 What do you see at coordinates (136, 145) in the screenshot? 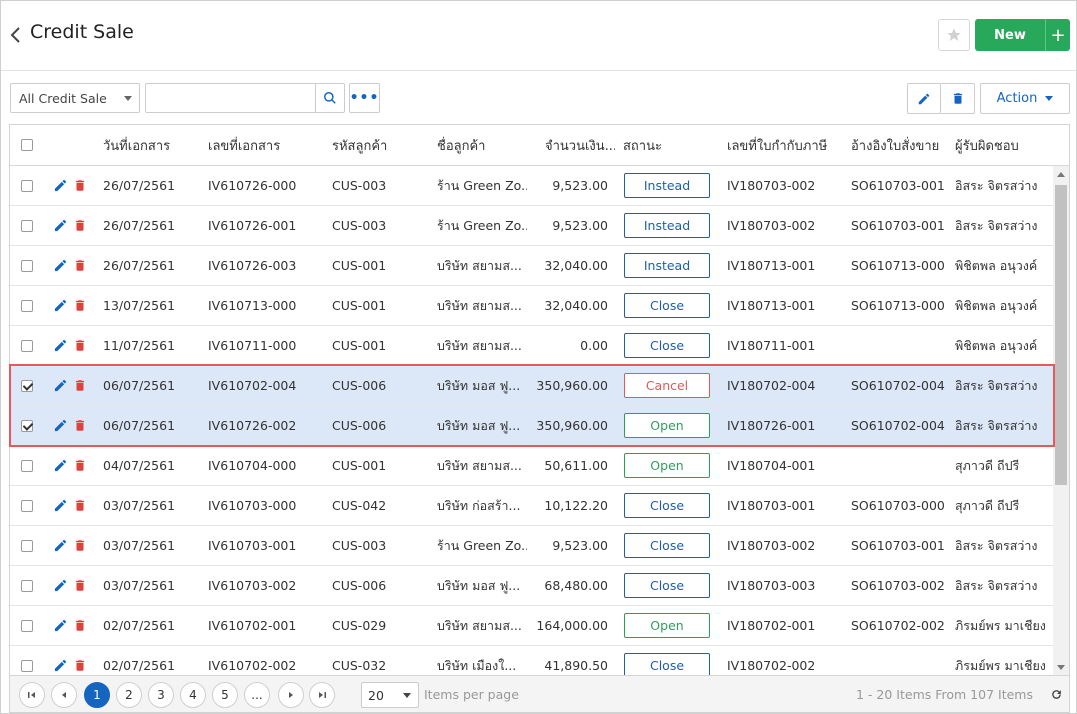
I see `column-header-date: วันที่เอกสาร` at bounding box center [136, 145].